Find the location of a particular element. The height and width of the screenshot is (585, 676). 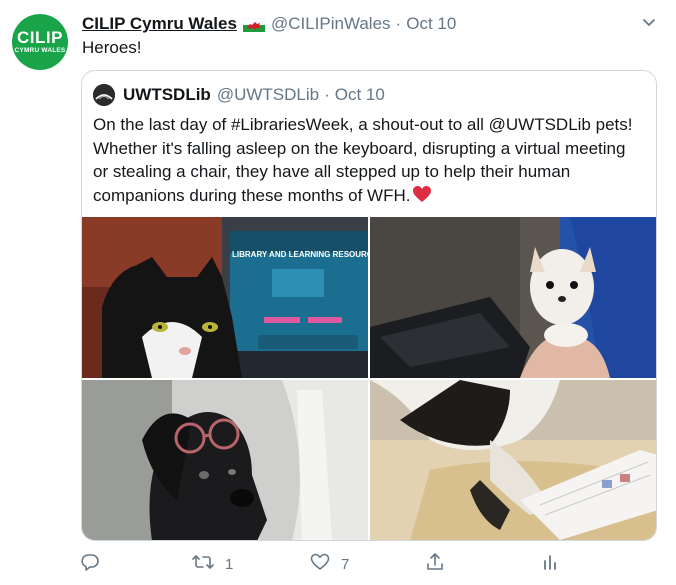

share-button is located at coordinates (435, 564).